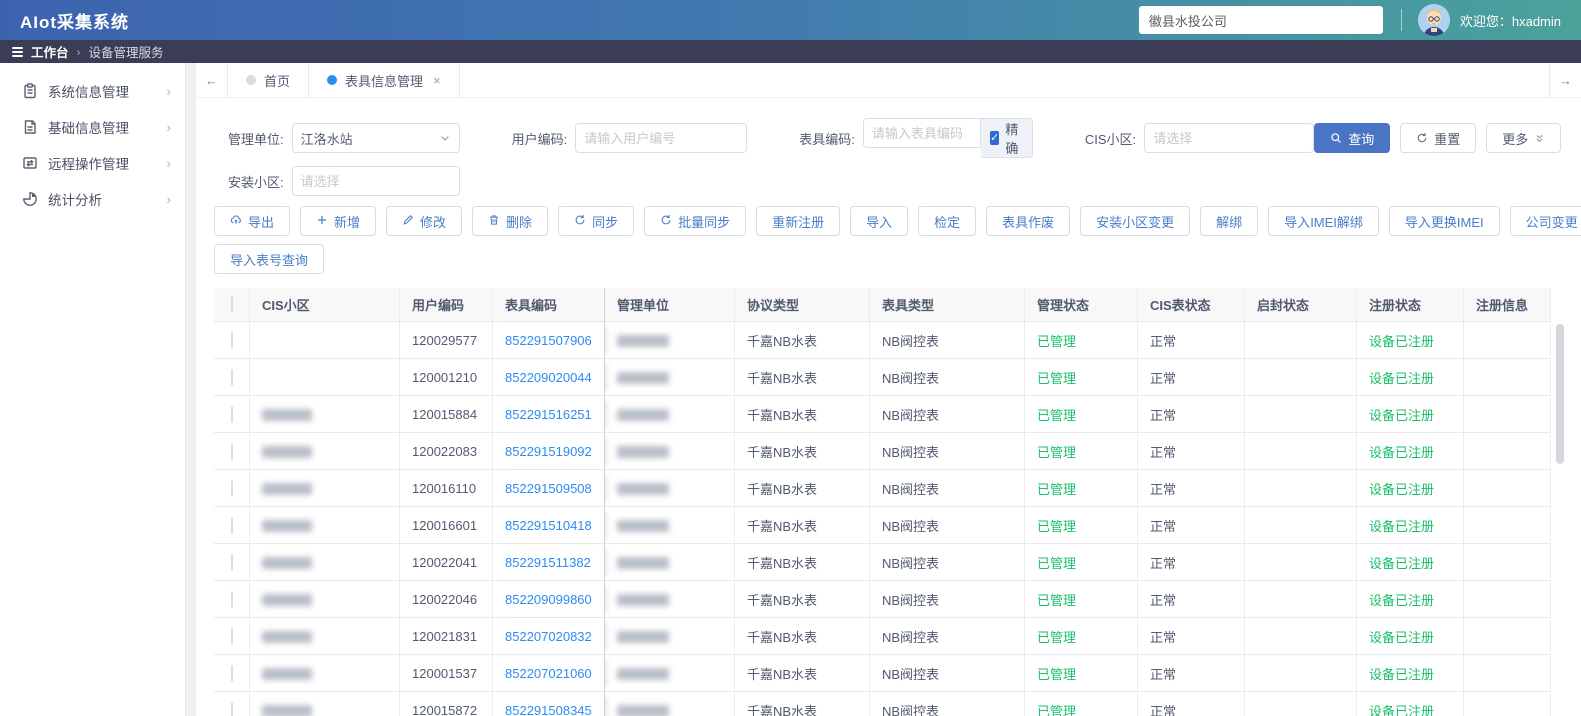  What do you see at coordinates (384, 80) in the screenshot?
I see `tab-meter-info: 表具信息管理 ×` at bounding box center [384, 80].